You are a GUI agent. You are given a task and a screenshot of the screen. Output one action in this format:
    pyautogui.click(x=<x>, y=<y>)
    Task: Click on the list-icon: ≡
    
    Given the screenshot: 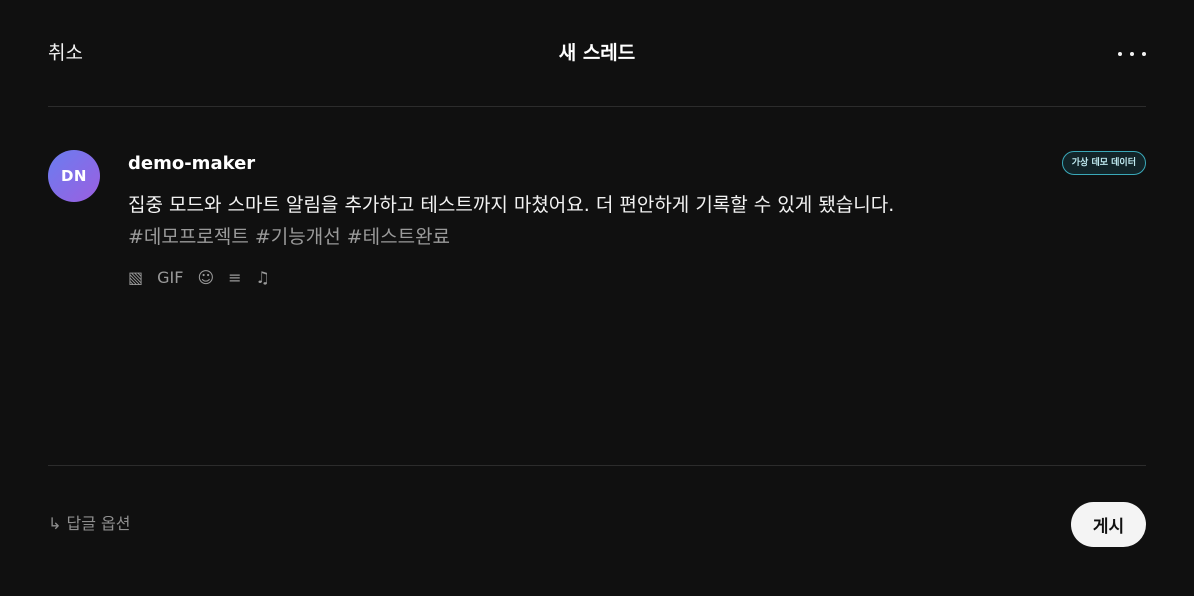 What is the action you would take?
    pyautogui.click(x=234, y=278)
    